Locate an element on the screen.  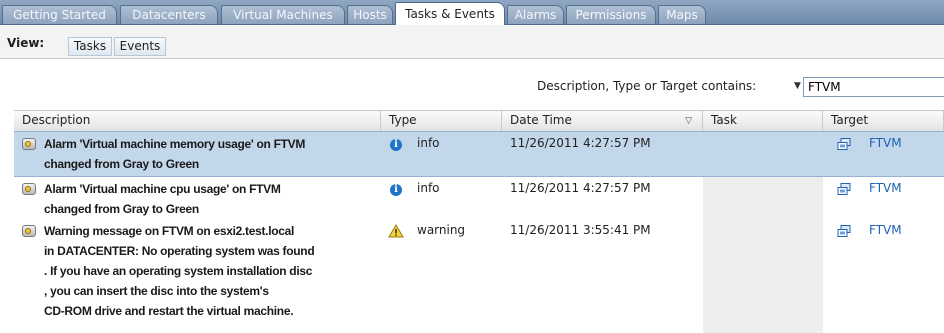
column-header-description: Description is located at coordinates (197, 121).